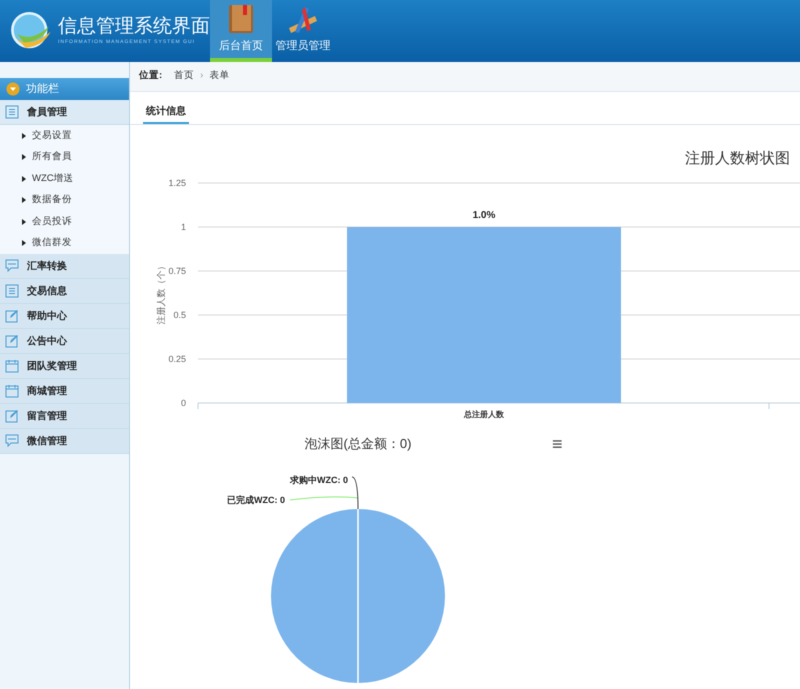  What do you see at coordinates (484, 215) in the screenshot?
I see `data-label: 1.0%` at bounding box center [484, 215].